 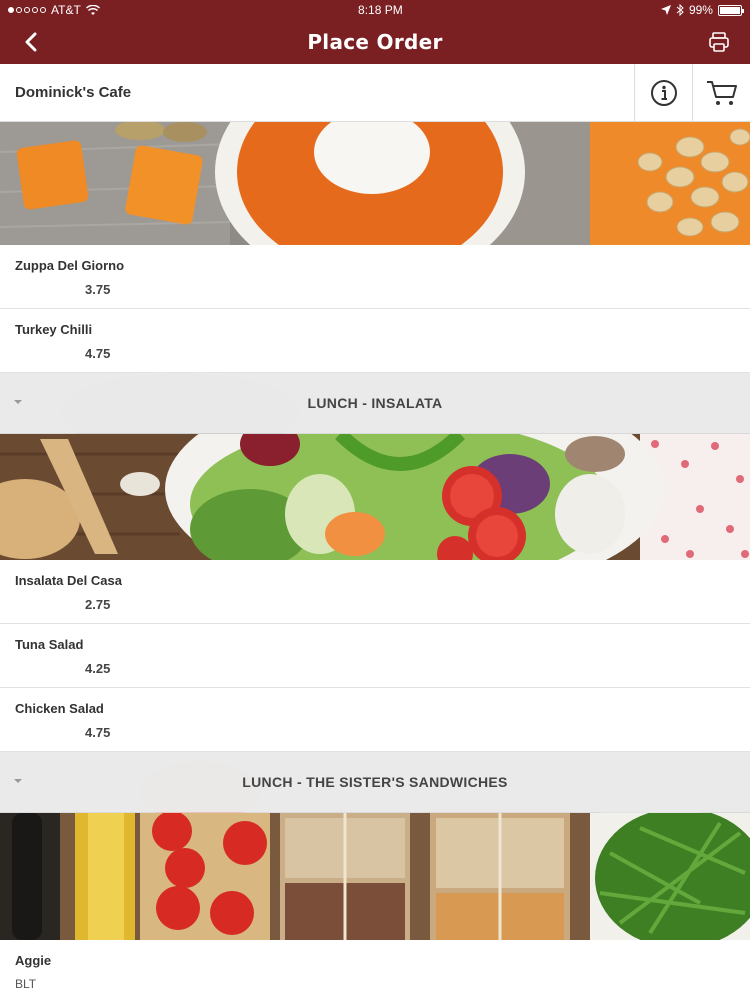 What do you see at coordinates (49, 644) in the screenshot?
I see `item-name: Tuna Salad` at bounding box center [49, 644].